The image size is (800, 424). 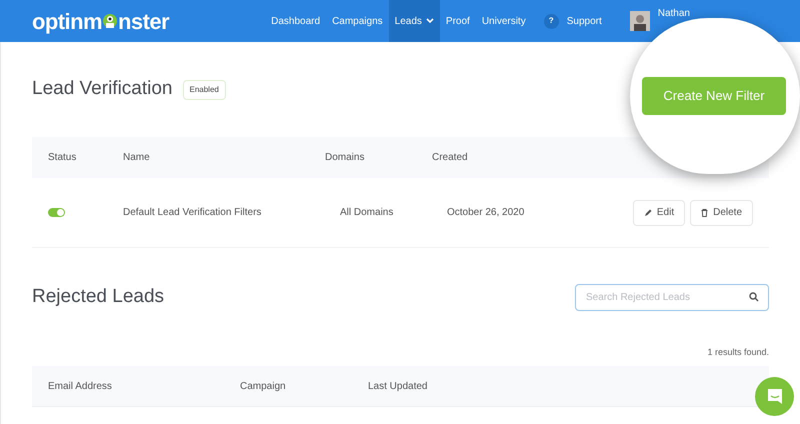 I want to click on edit-button: Edit, so click(x=659, y=213).